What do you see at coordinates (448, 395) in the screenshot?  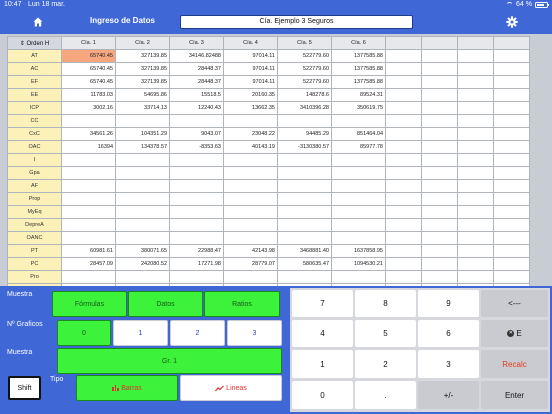 I see `sign-key: +/-` at bounding box center [448, 395].